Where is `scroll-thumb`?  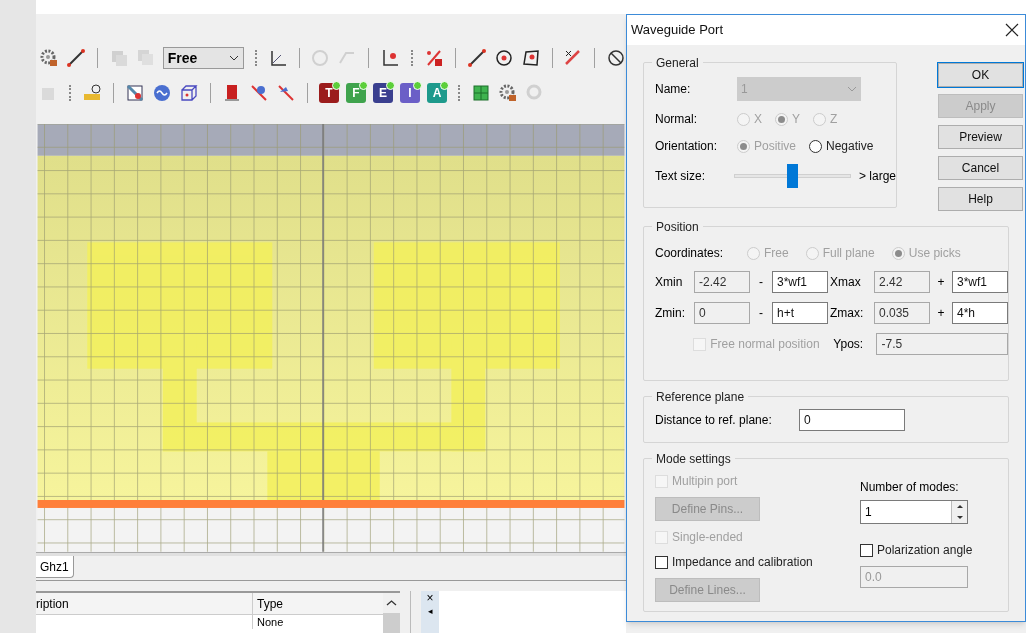
scroll-thumb is located at coordinates (391, 623).